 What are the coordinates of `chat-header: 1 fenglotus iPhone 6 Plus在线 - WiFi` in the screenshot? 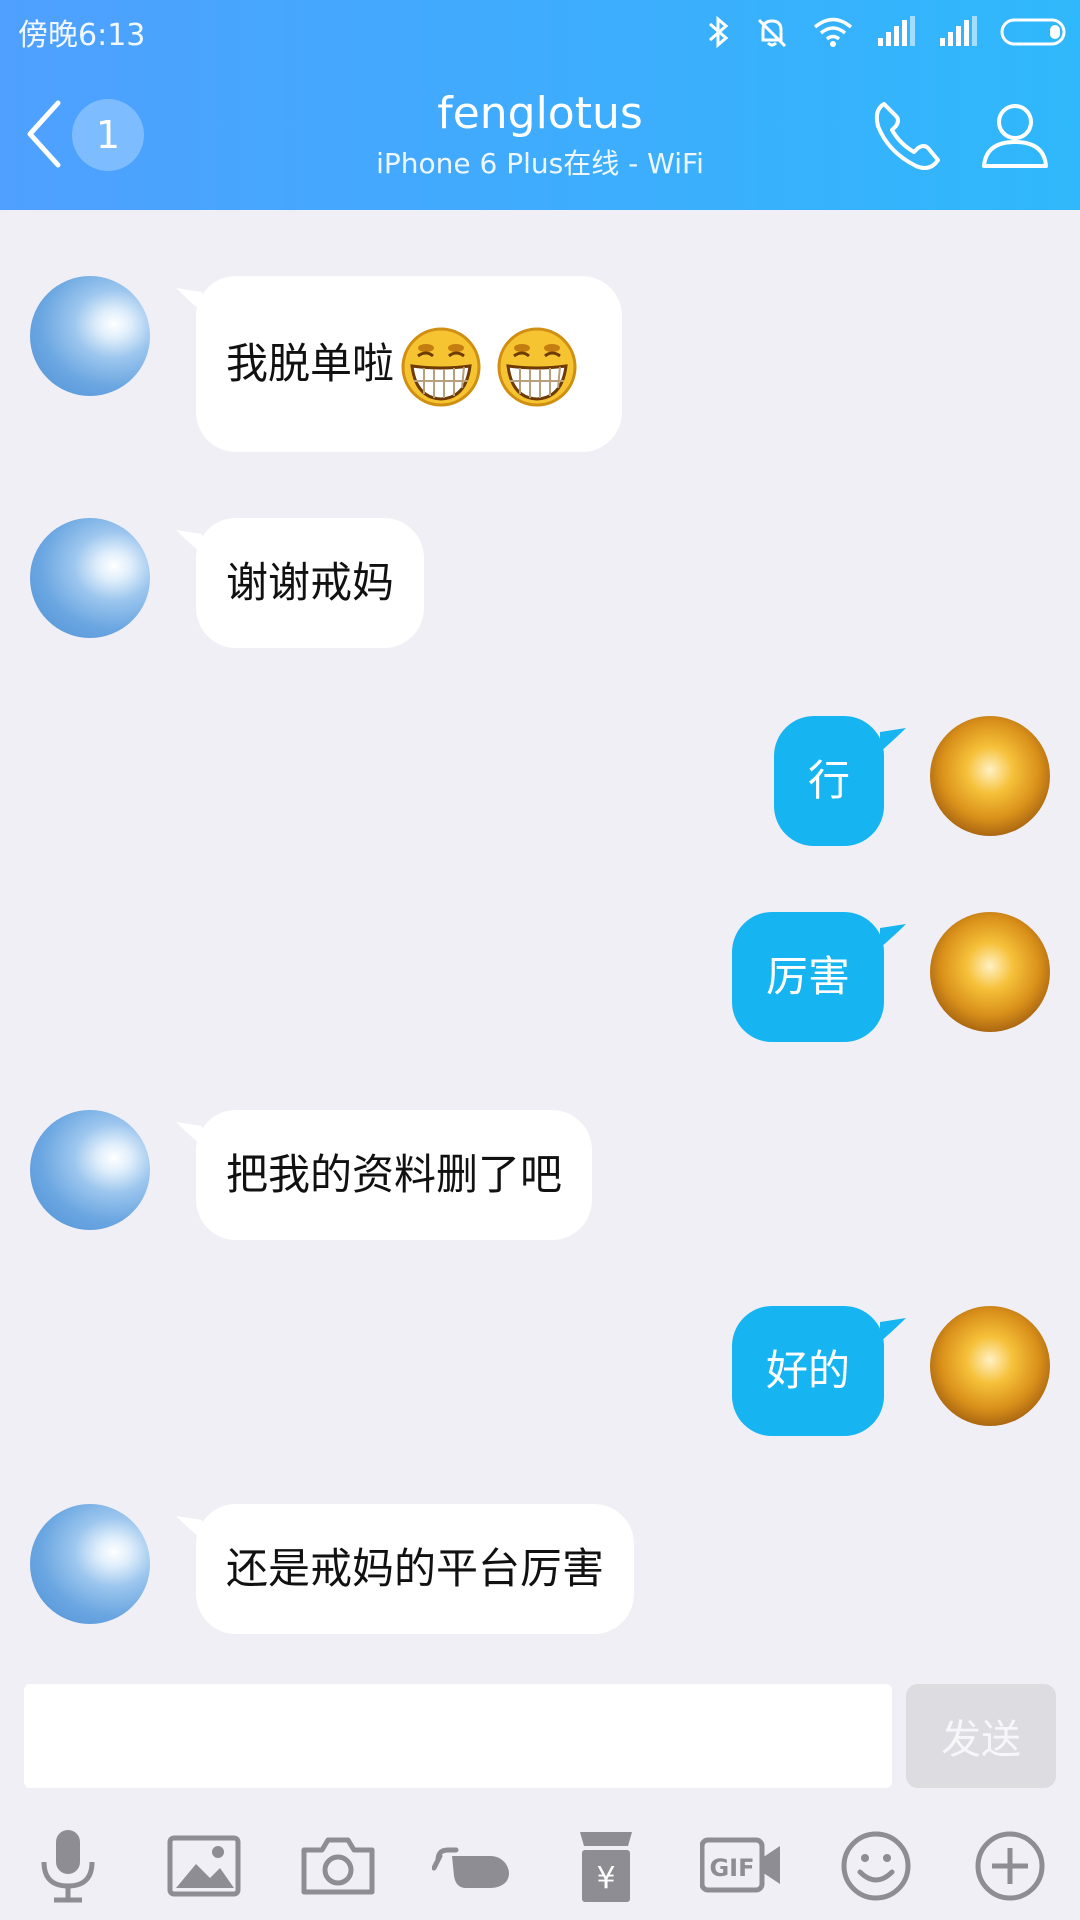 It's located at (540, 137).